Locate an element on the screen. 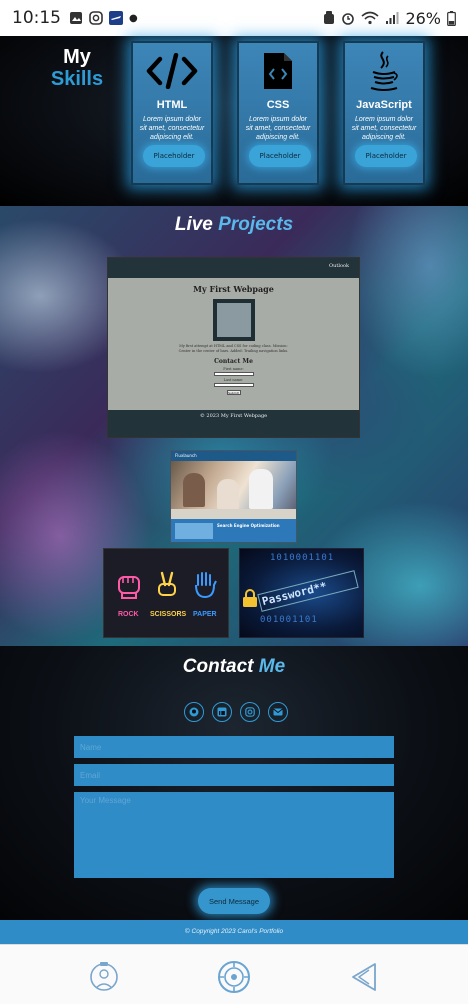 This screenshot has height=1004, width=468. send-message-button: Send Message is located at coordinates (234, 901).